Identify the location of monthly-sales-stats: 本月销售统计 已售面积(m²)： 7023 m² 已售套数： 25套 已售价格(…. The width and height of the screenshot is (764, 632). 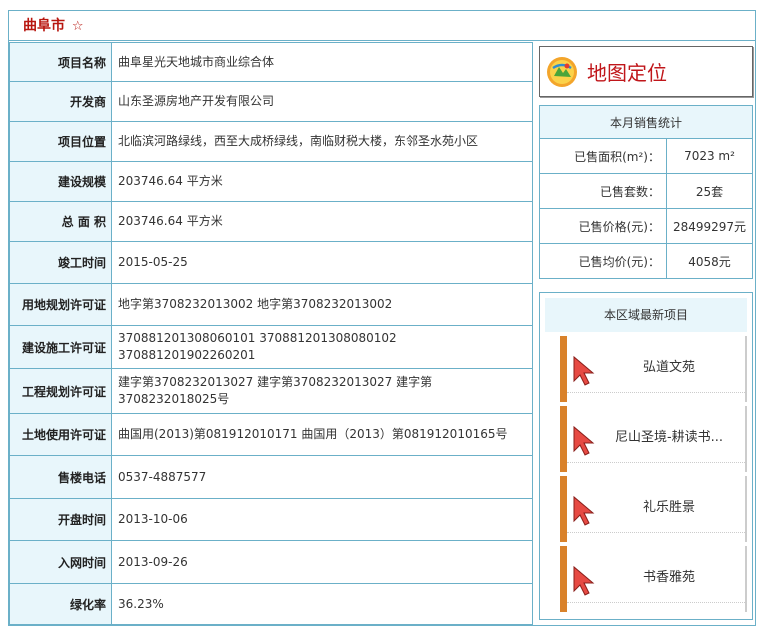
(646, 192).